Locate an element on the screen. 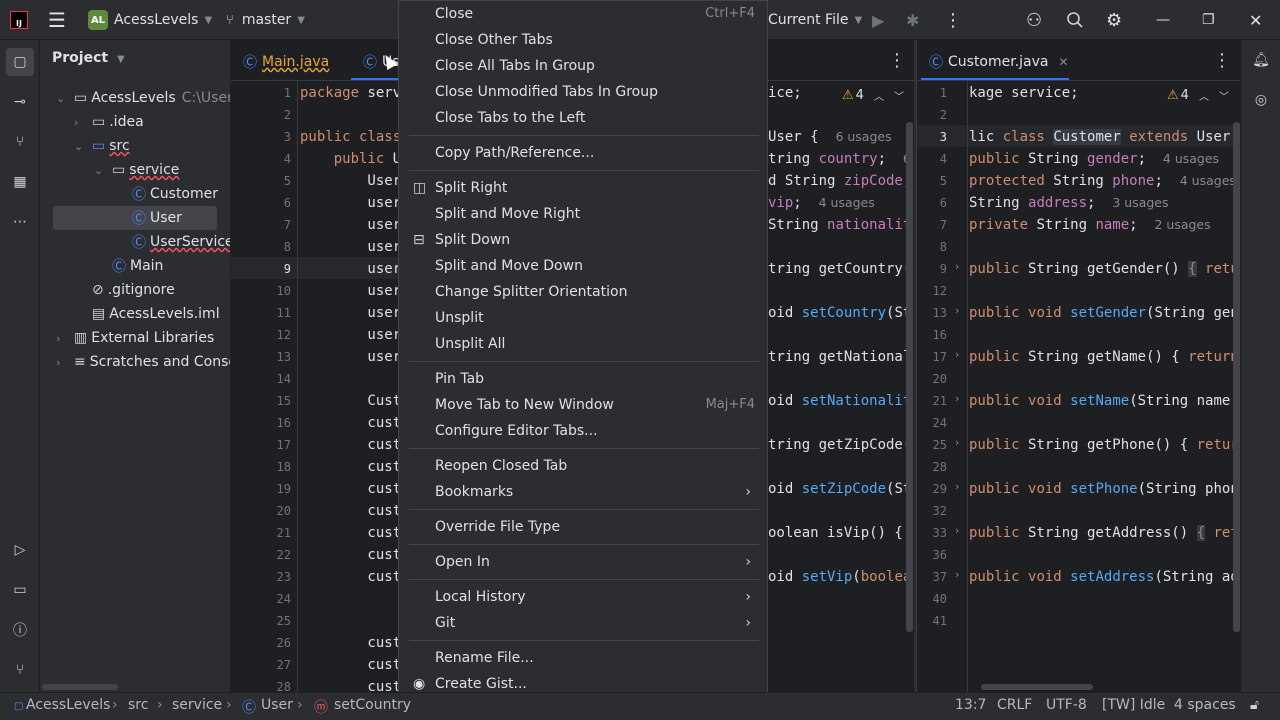  structure-icon: ▦ is located at coordinates (20, 182).